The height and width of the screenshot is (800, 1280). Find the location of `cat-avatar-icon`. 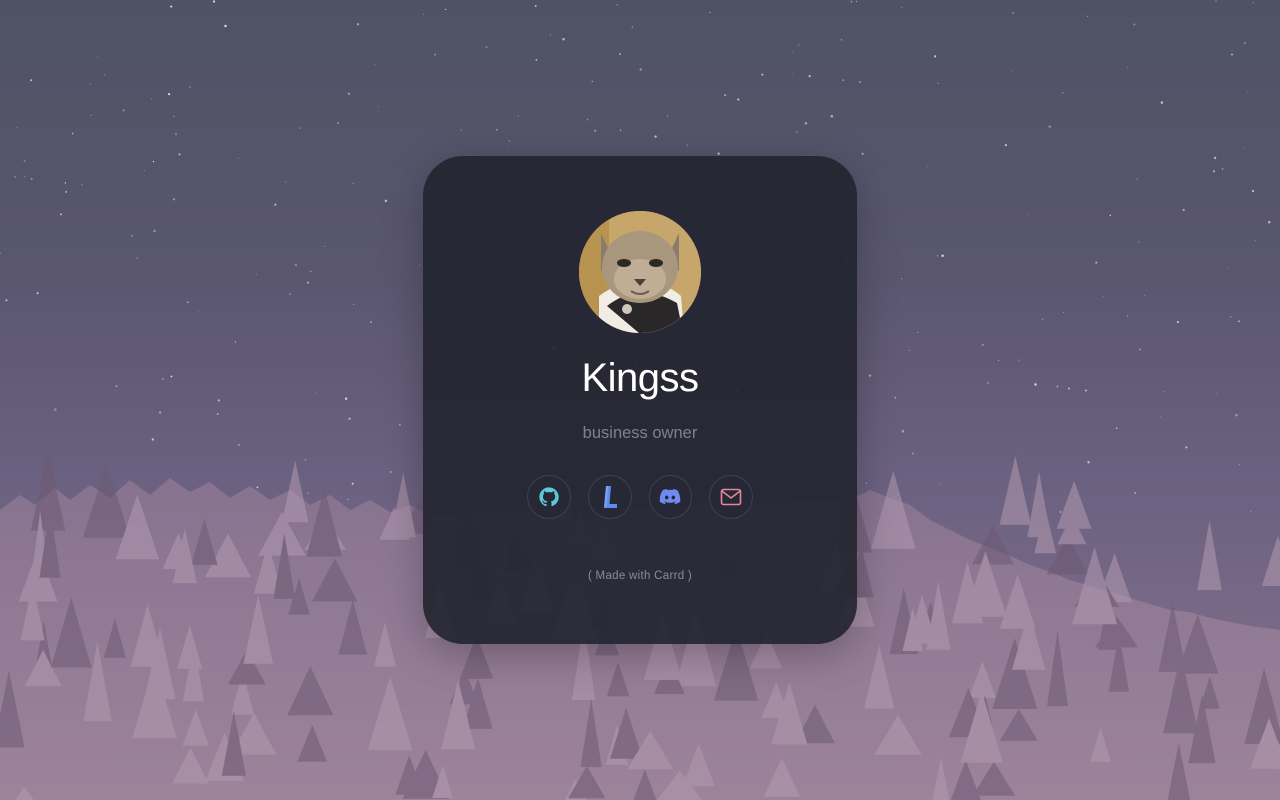

cat-avatar-icon is located at coordinates (640, 272).